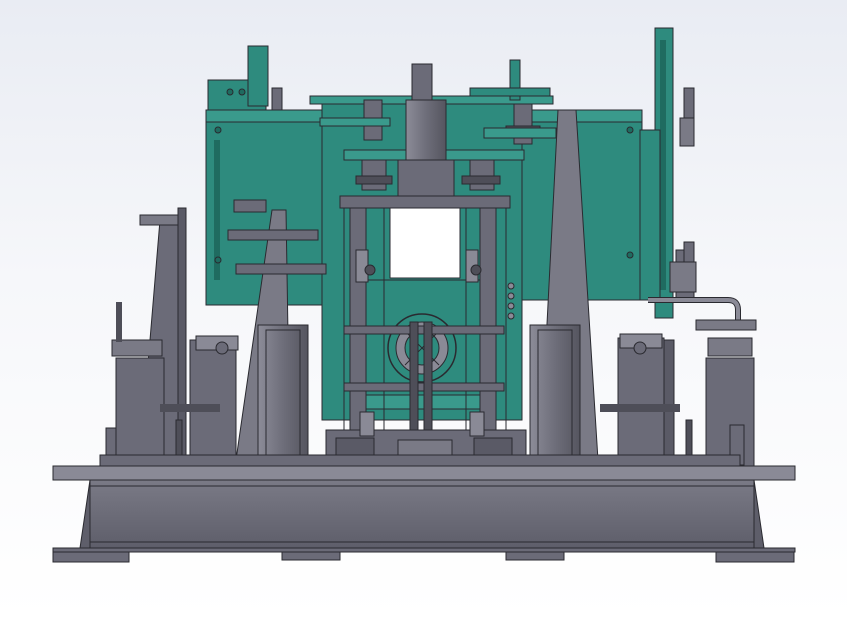 This screenshot has height=618, width=847. What do you see at coordinates (424, 467) in the screenshot?
I see `base-plate` at bounding box center [424, 467].